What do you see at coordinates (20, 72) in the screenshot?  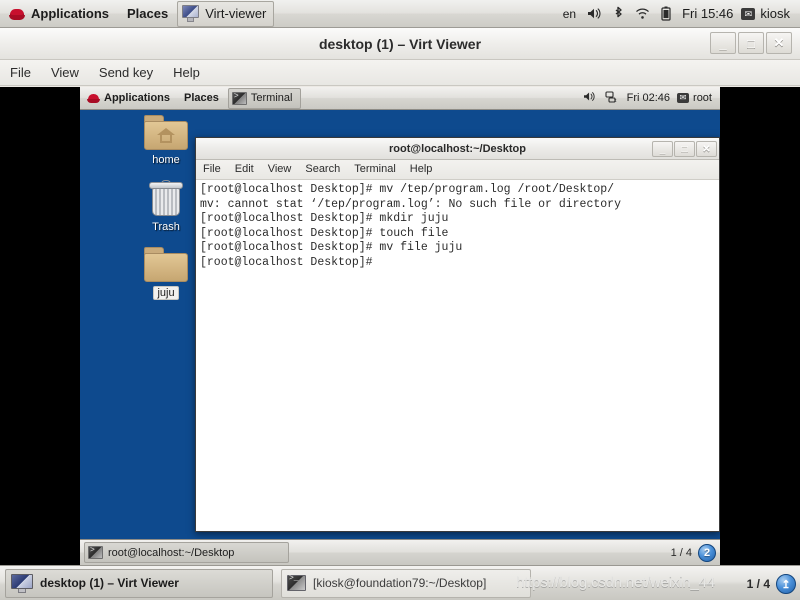 I see `menu-file: File` at bounding box center [20, 72].